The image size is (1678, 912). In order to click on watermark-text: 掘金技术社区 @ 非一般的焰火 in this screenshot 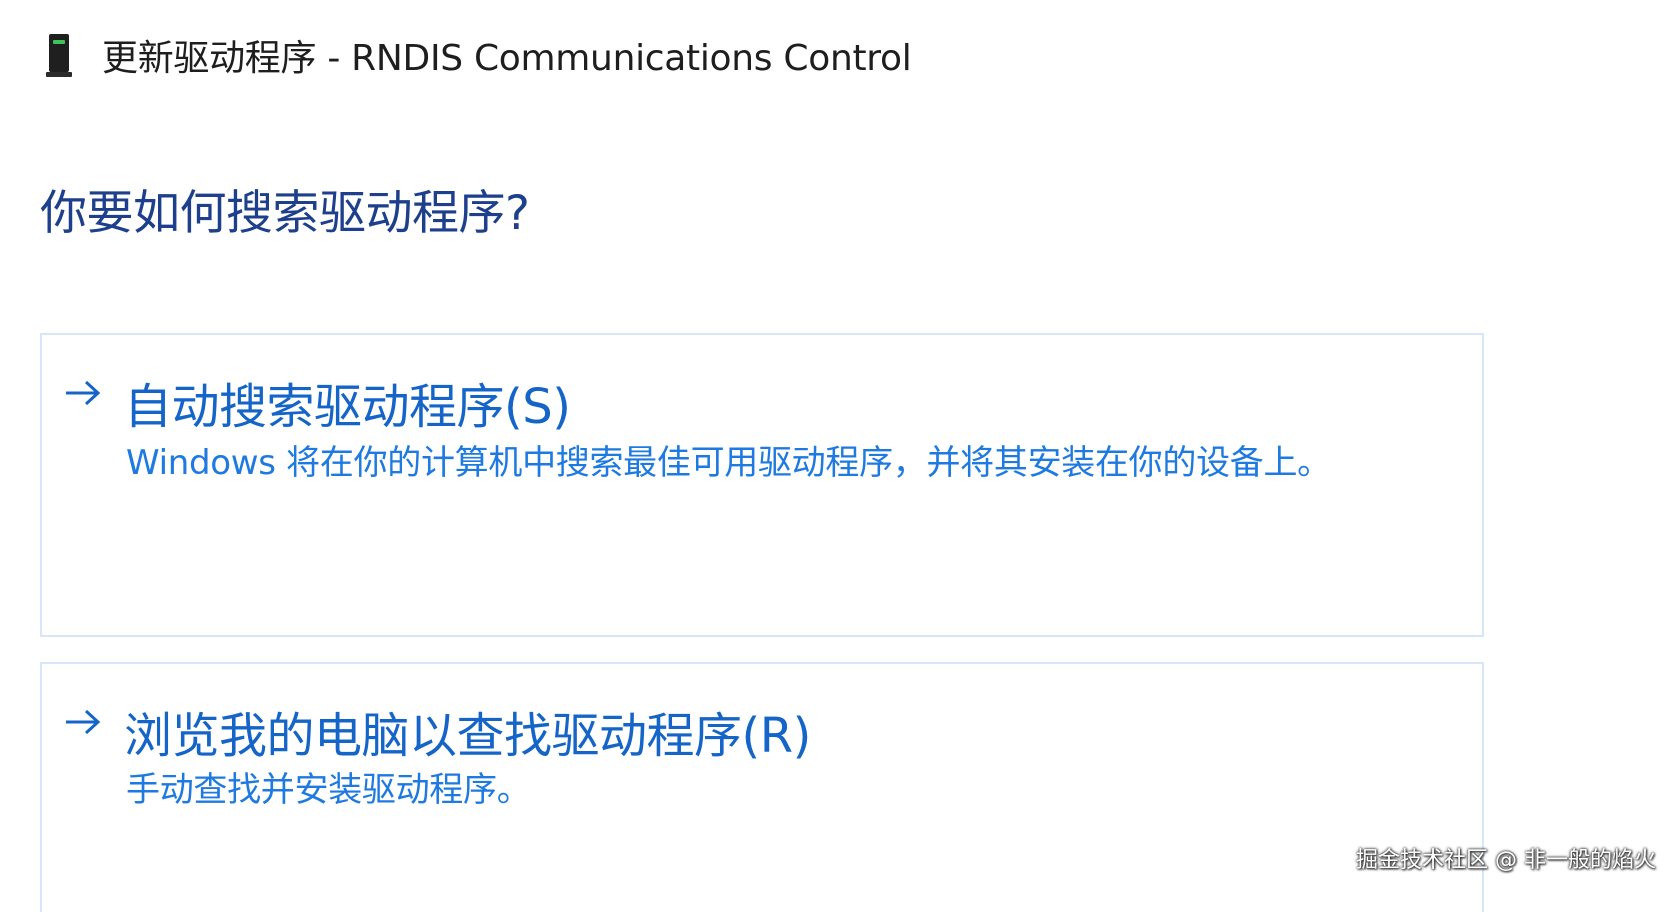, I will do `click(1506, 860)`.